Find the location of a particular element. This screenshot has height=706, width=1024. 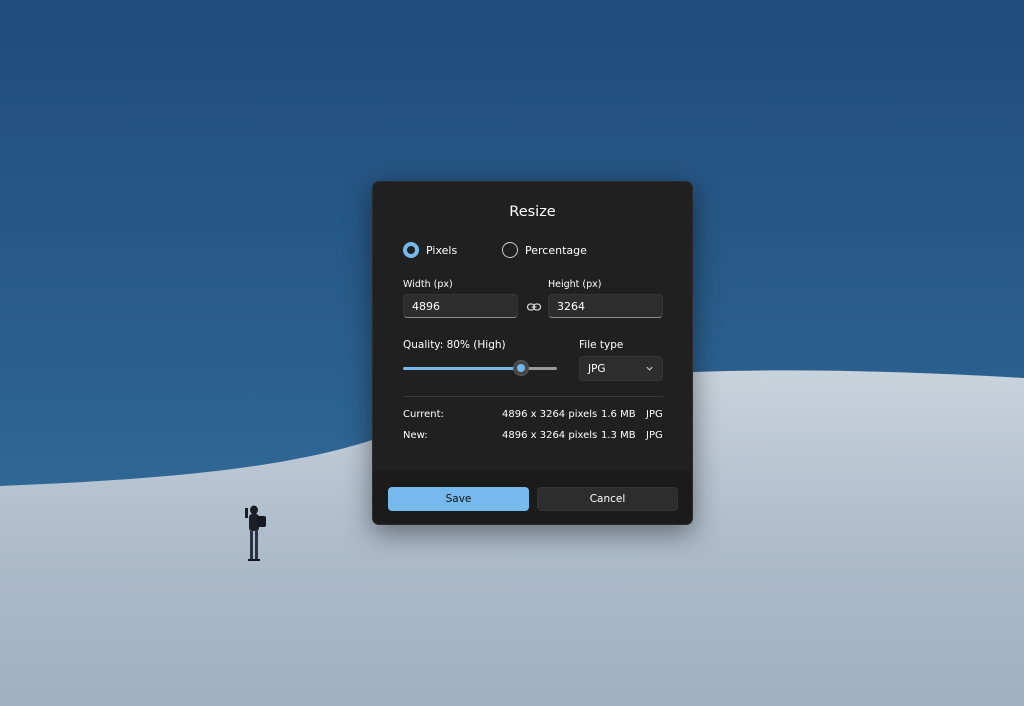

divider is located at coordinates (533, 396).